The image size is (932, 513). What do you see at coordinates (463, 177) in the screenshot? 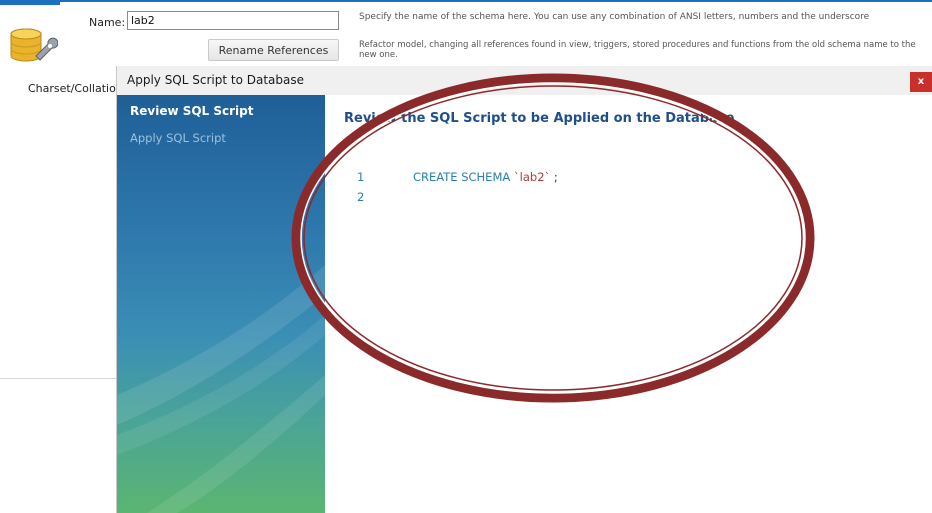
I see `sql-keyword: CREATE SCHEMA` at bounding box center [463, 177].